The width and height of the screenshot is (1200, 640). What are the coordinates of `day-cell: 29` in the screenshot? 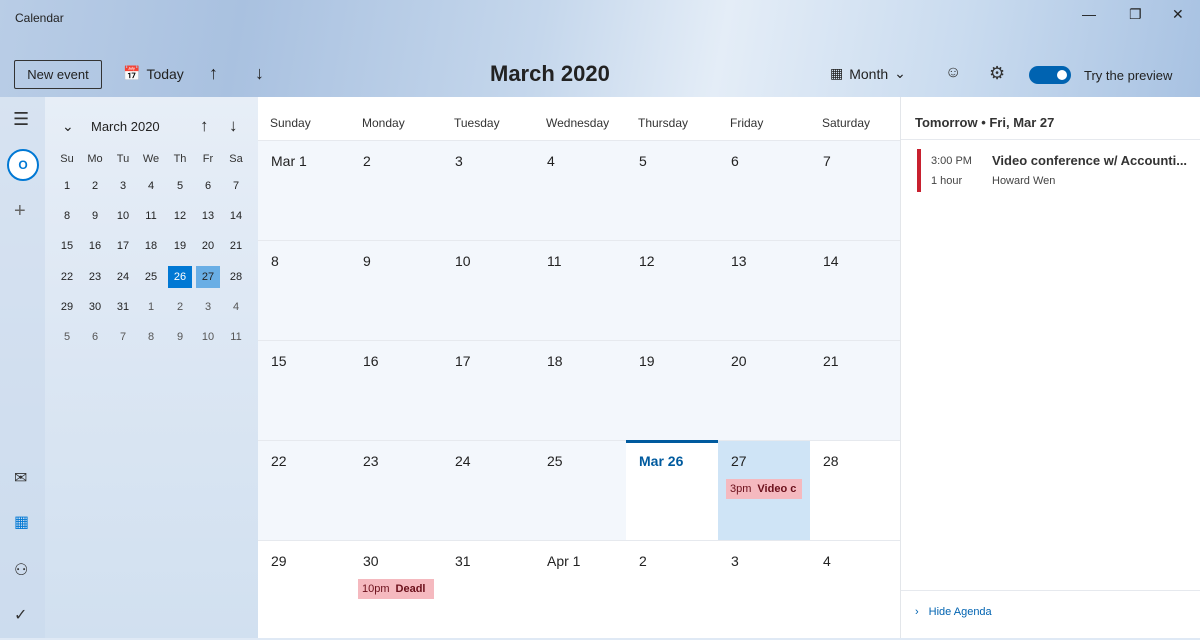 It's located at (304, 590).